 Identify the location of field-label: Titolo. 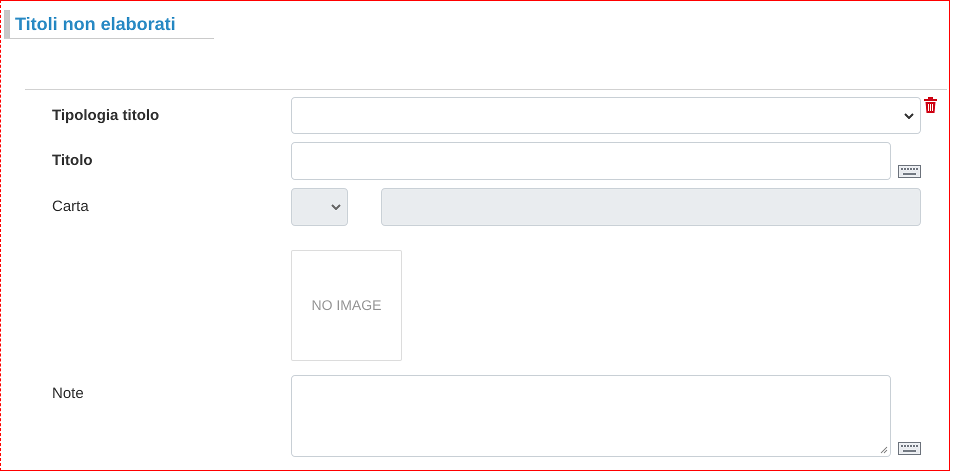
(72, 160).